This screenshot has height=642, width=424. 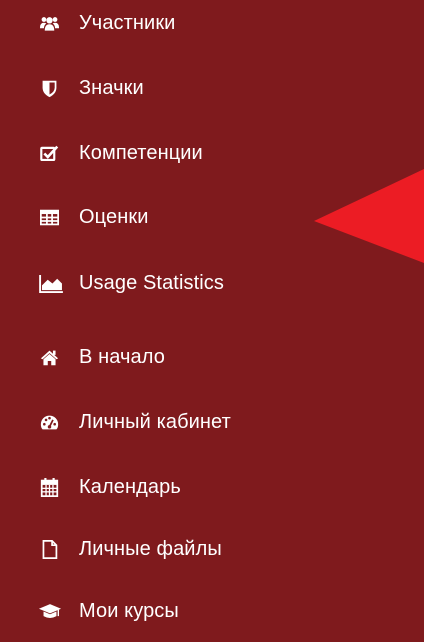 What do you see at coordinates (49, 487) in the screenshot?
I see `calendar-icon` at bounding box center [49, 487].